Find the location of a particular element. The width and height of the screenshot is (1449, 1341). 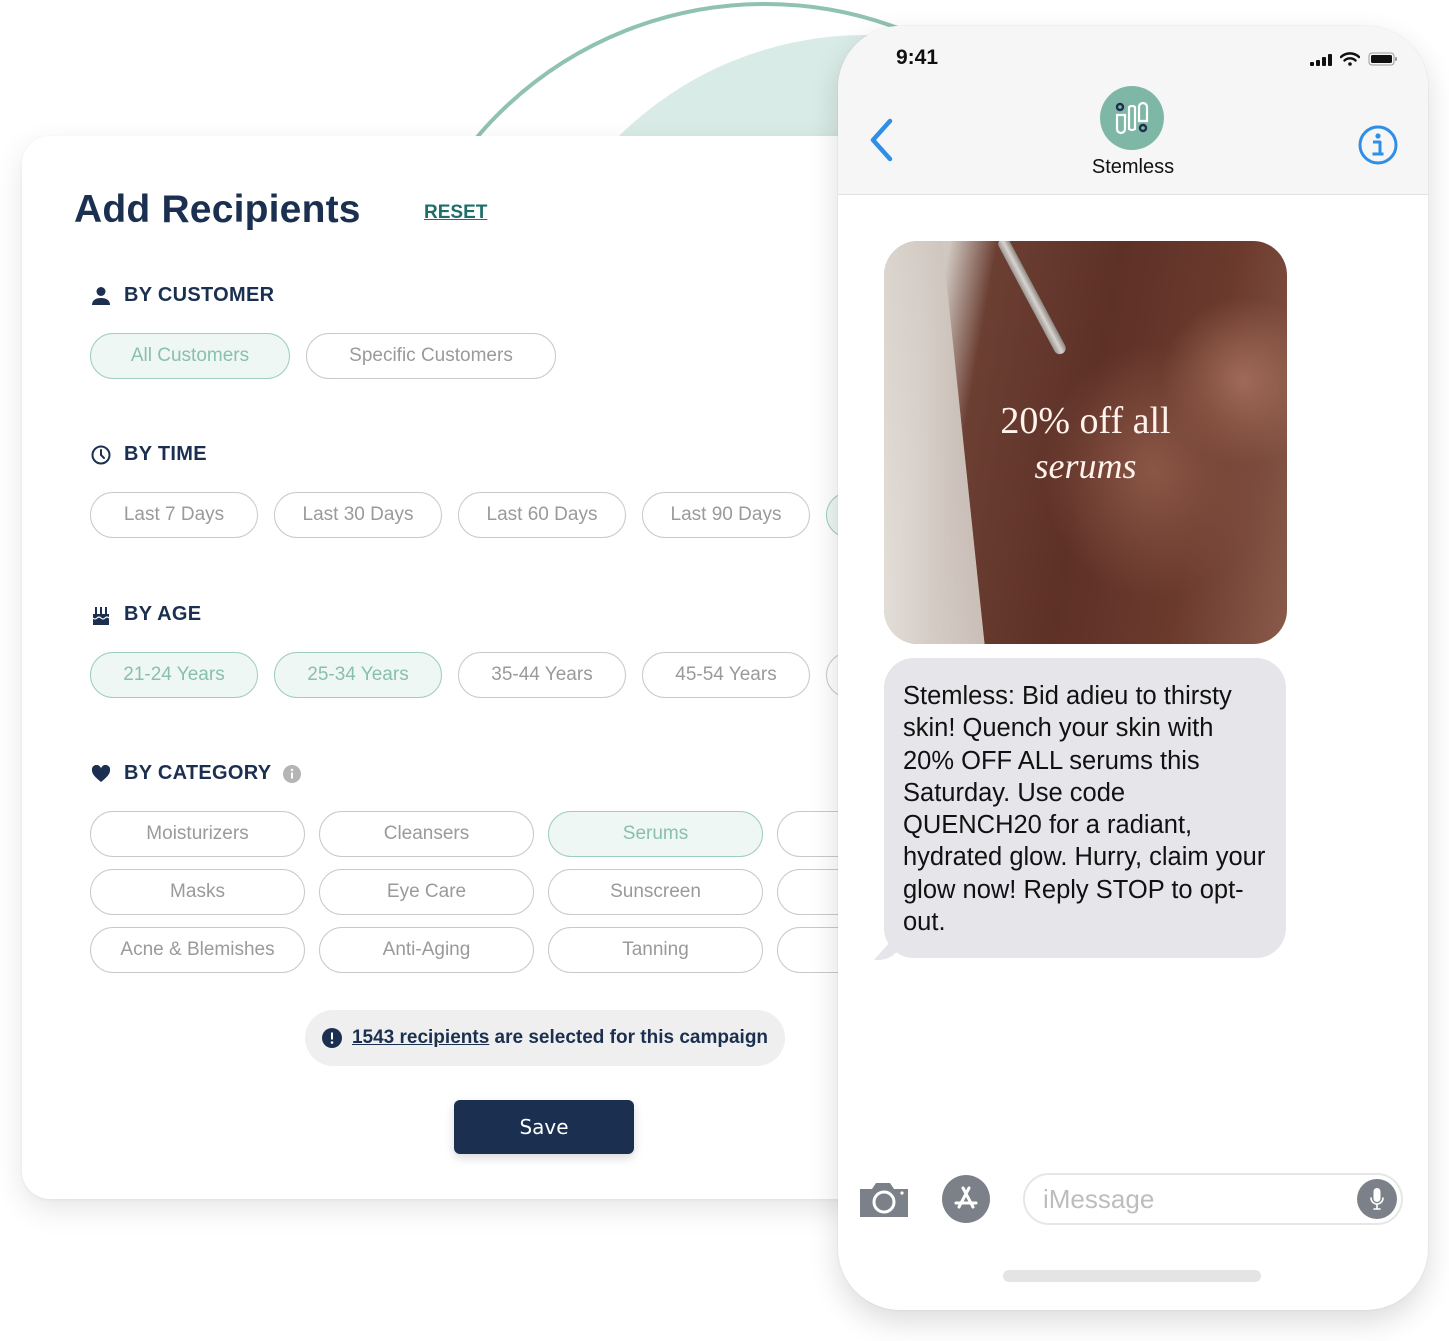

summary-text: are selected for this campaign is located at coordinates (631, 1037).